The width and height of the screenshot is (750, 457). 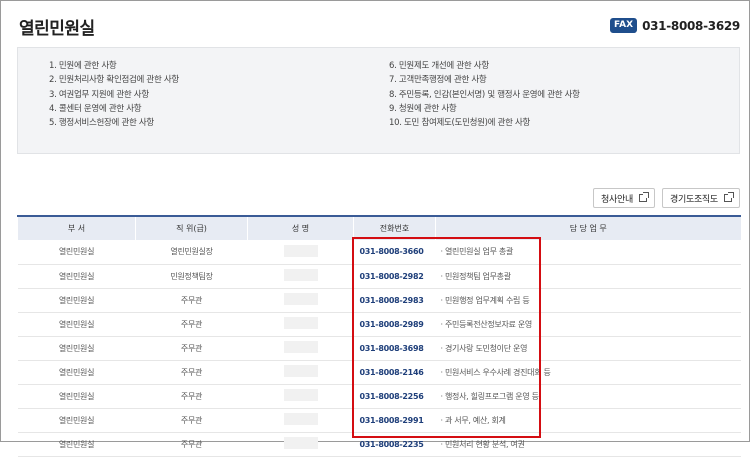 What do you see at coordinates (394, 348) in the screenshot?
I see `cell-phone: 031-8008-3698` at bounding box center [394, 348].